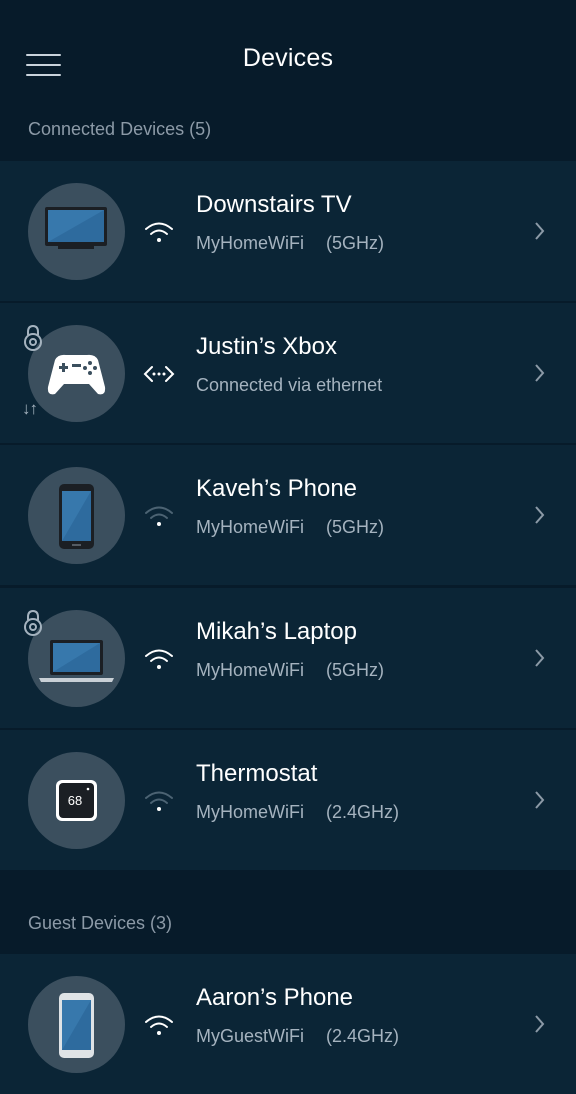 The height and width of the screenshot is (1094, 576). I want to click on activity-arrows-icon: ↓↑, so click(30, 408).